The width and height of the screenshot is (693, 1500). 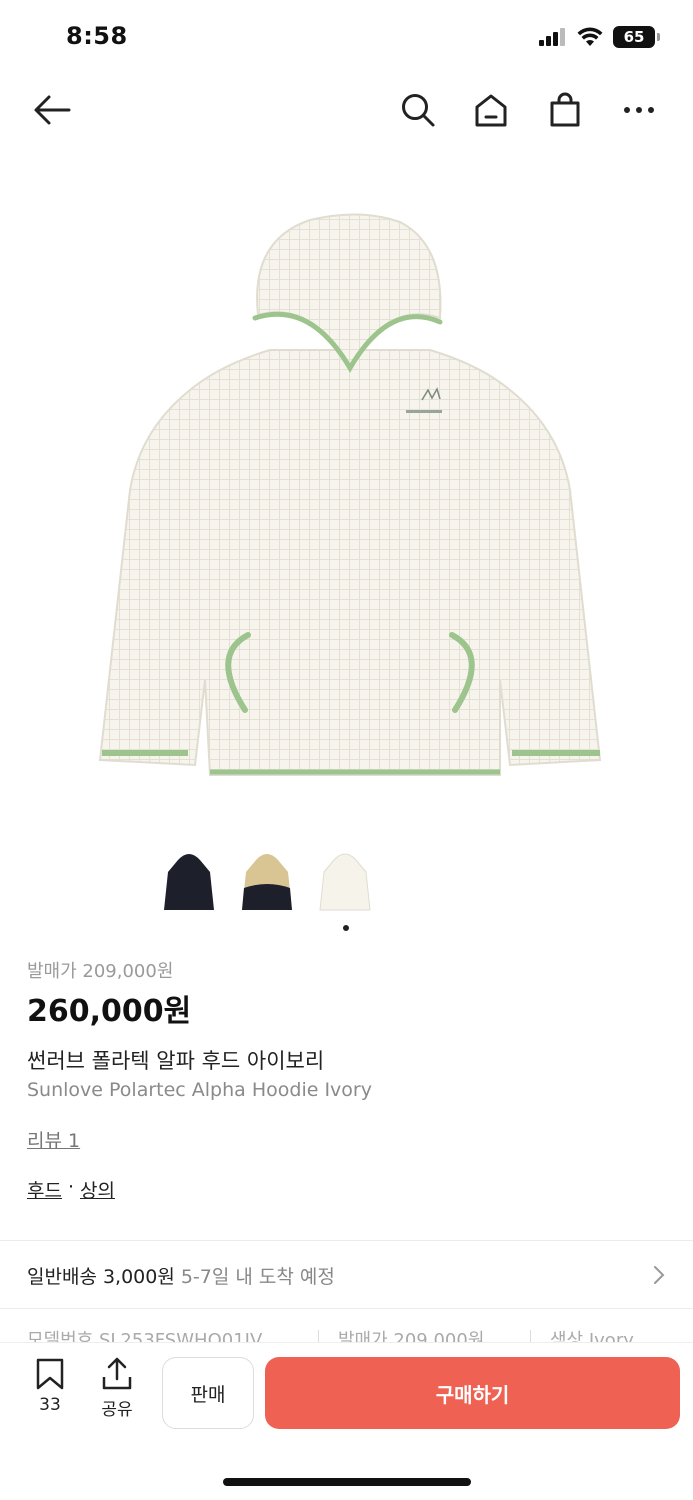 I want to click on cart-button, so click(x=565, y=110).